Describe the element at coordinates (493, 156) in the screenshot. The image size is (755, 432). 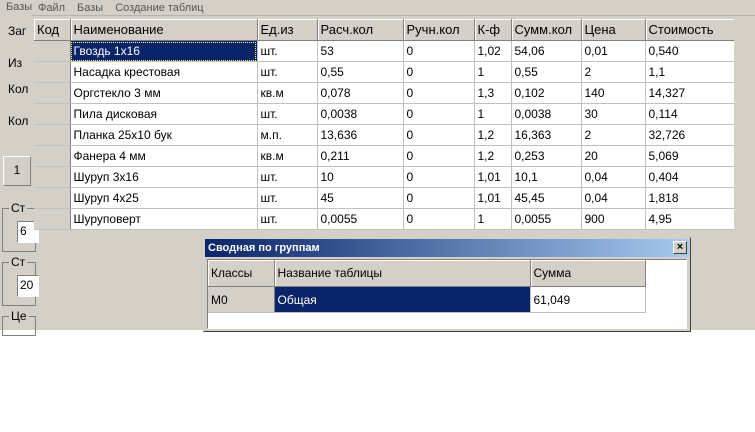
I see `cell-coef: 1,2` at that location.